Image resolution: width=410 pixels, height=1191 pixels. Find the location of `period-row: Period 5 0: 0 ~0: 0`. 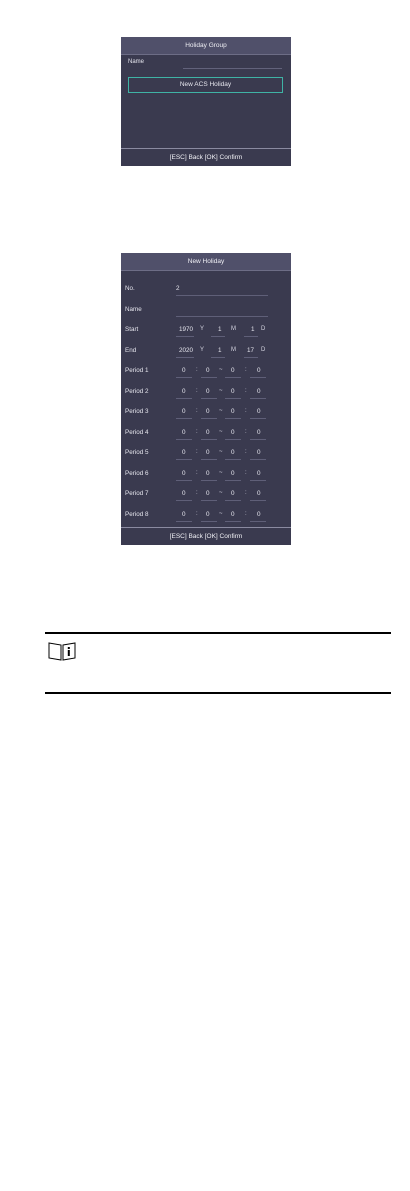

period-row: Period 5 0: 0 ~0: 0 is located at coordinates (206, 453).